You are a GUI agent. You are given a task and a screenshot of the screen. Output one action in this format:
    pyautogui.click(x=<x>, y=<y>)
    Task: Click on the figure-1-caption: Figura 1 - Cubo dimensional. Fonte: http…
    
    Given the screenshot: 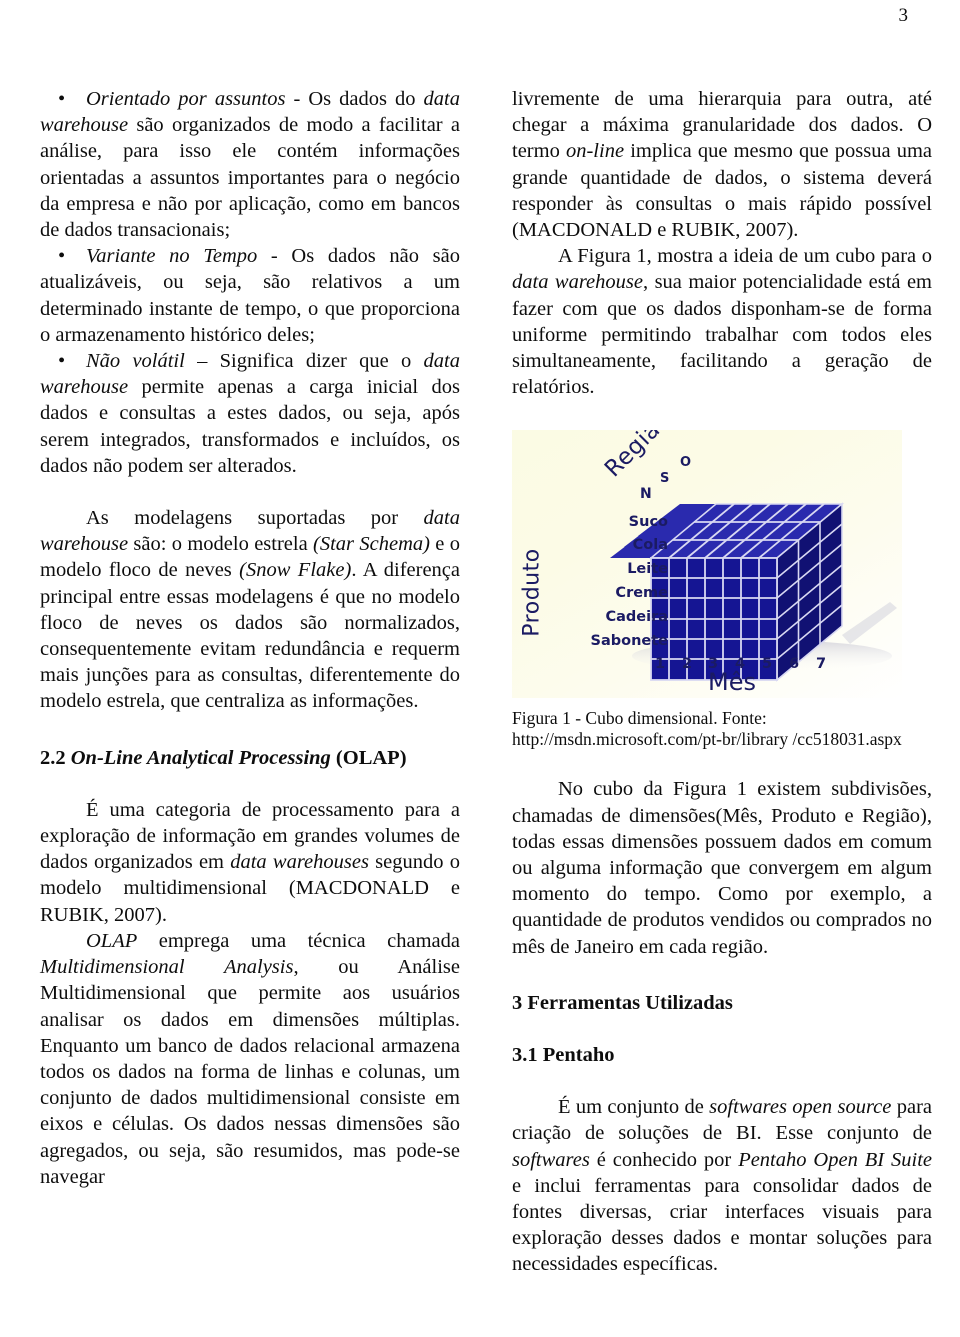 What is the action you would take?
    pyautogui.click(x=722, y=729)
    